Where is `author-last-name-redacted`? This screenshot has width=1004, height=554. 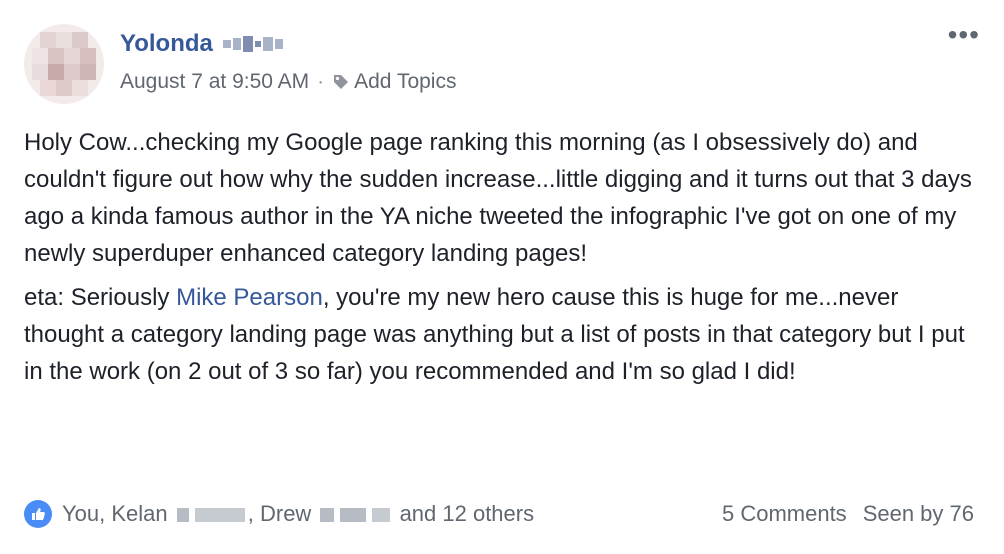
author-last-name-redacted is located at coordinates (252, 44).